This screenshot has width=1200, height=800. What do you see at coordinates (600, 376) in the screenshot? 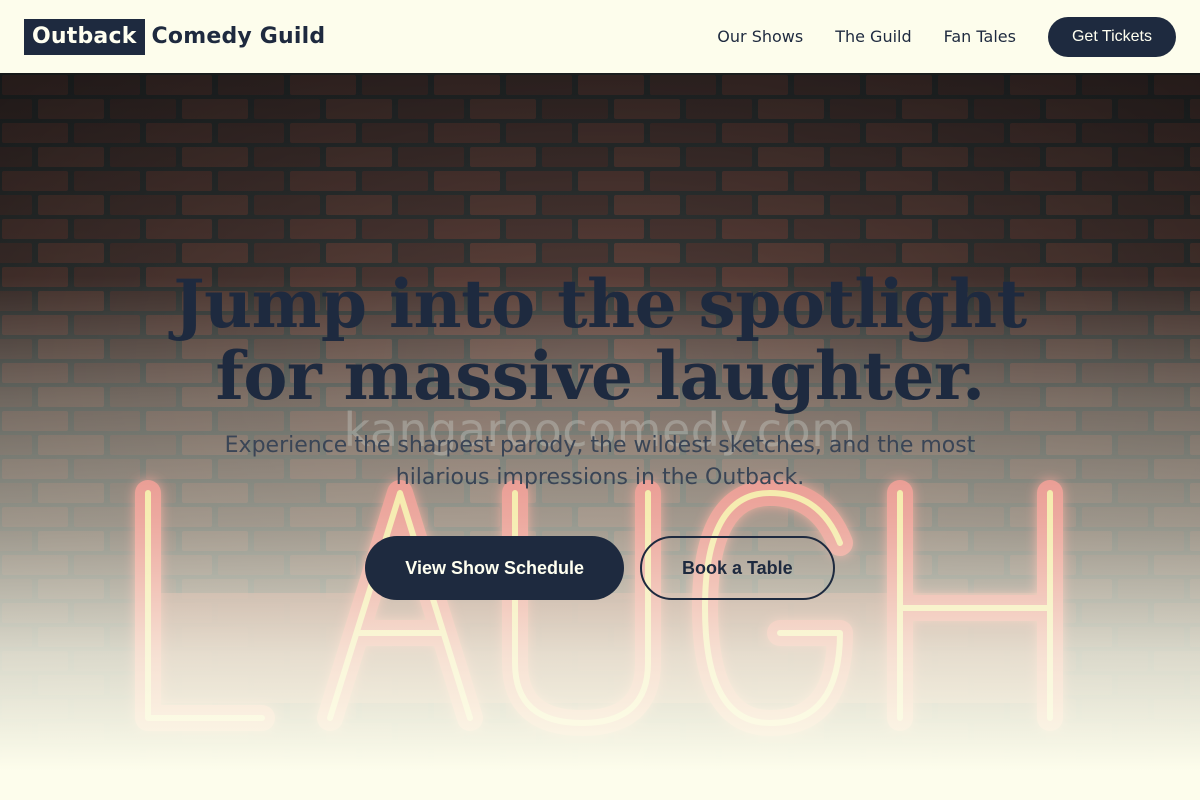
I see `hero-headline-line2: for massive laughter.` at bounding box center [600, 376].